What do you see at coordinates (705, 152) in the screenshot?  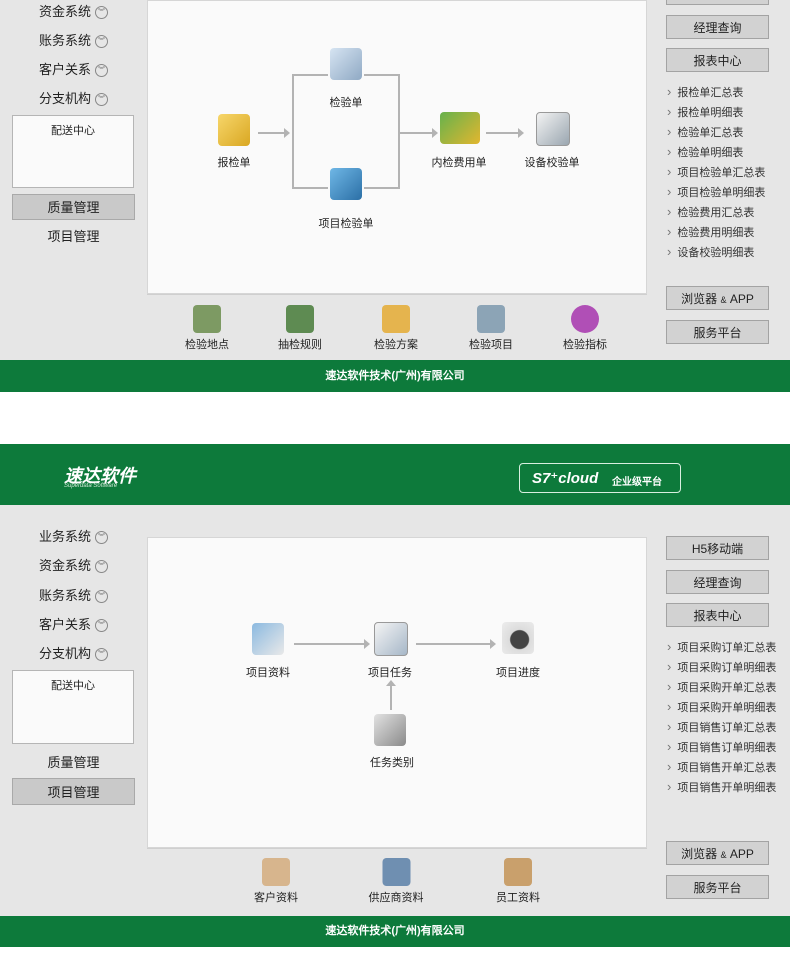 I see `report-link: 检验单明细表` at bounding box center [705, 152].